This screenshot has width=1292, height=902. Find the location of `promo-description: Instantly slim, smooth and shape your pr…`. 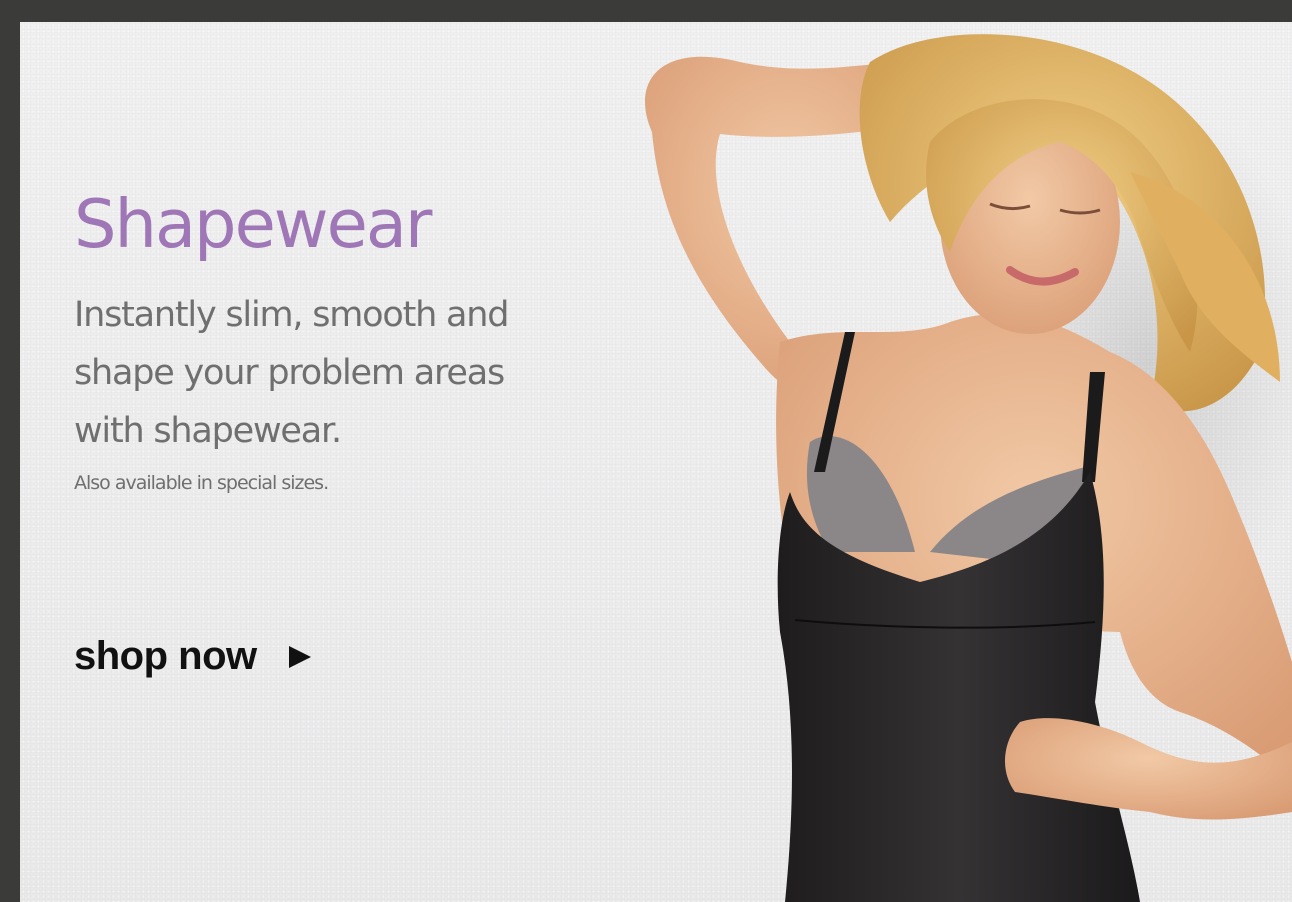

promo-description: Instantly slim, smooth and shape your pr… is located at coordinates (334, 373).